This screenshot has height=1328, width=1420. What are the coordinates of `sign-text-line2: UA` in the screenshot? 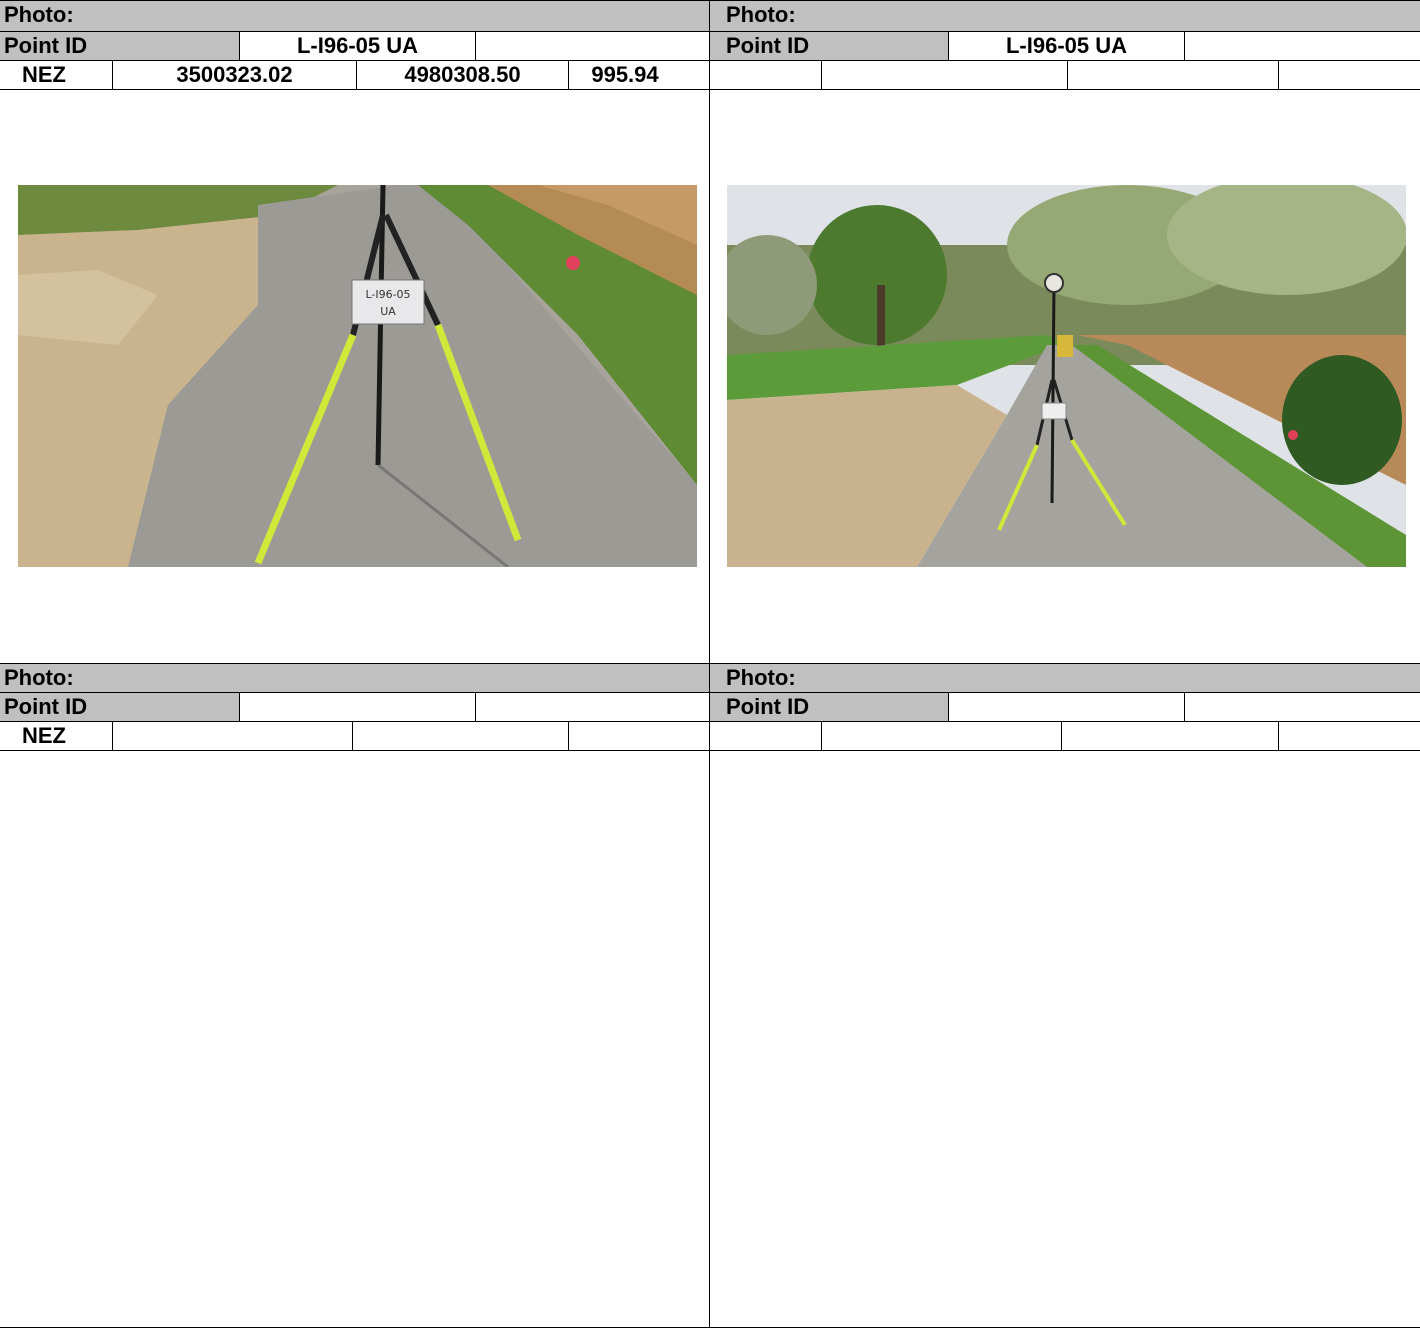 It's located at (388, 311).